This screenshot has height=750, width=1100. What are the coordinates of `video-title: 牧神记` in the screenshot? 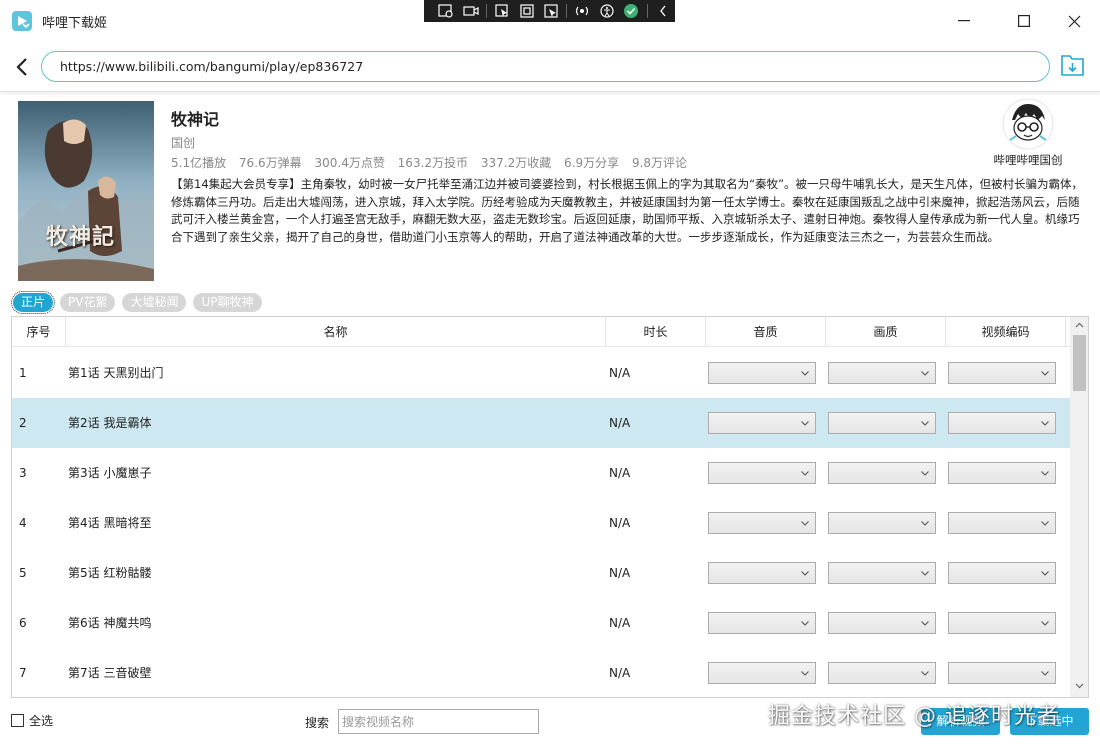 It's located at (195, 119).